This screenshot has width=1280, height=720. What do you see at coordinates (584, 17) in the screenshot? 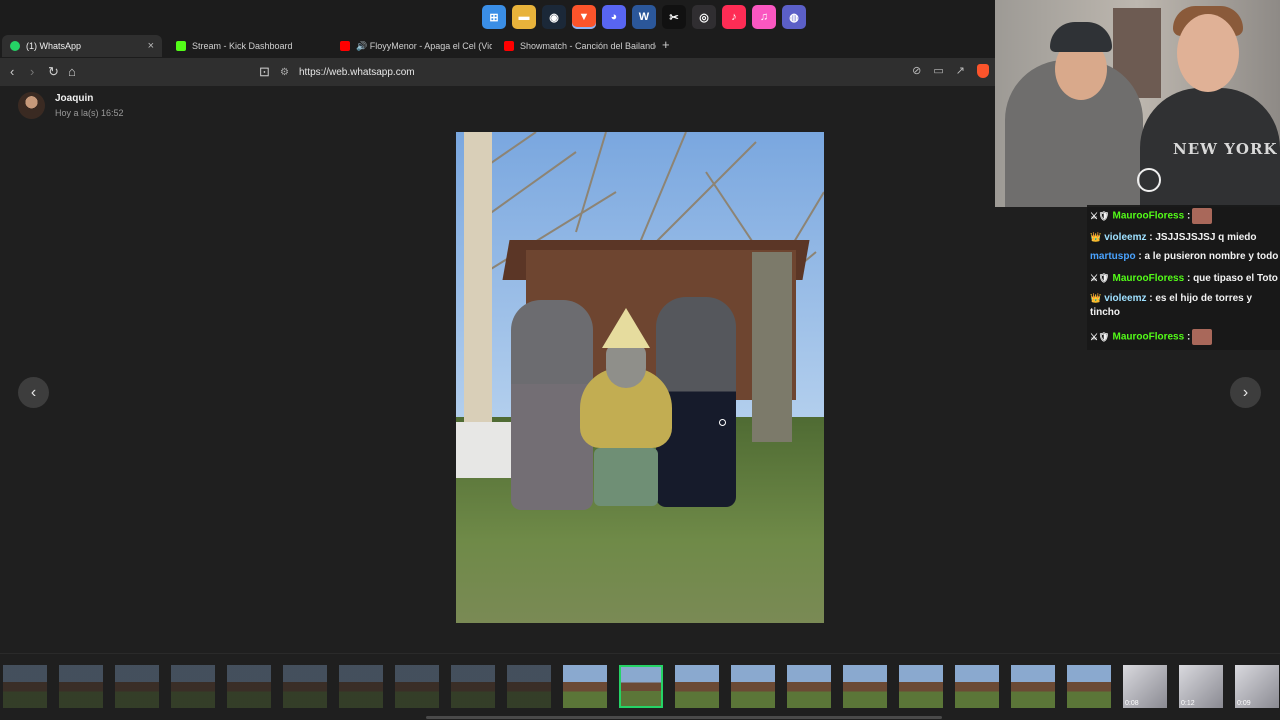
I see `brave-icon: ▼` at bounding box center [584, 17].